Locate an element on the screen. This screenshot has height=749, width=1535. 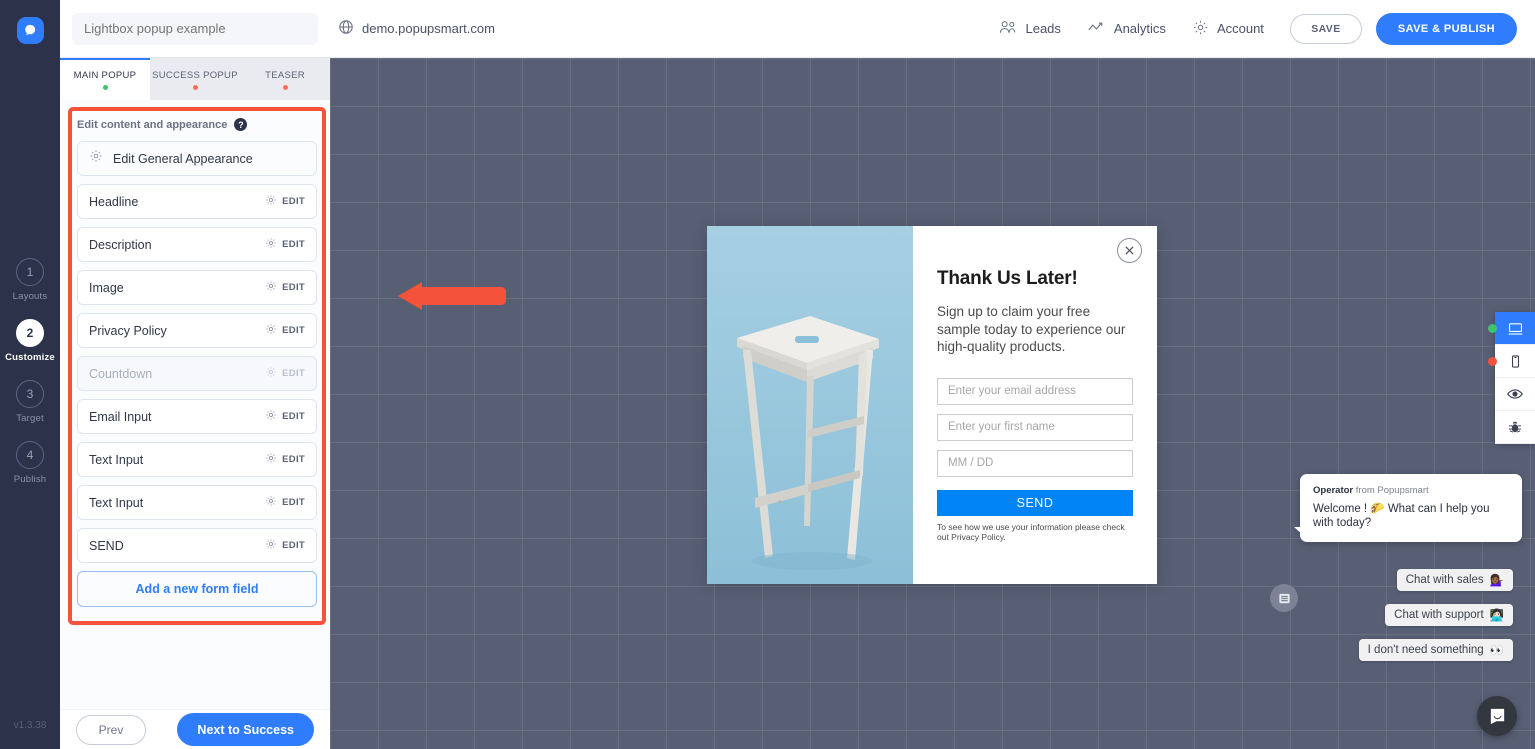
woman-raising-hand-icon: 💁🏾‍♀️ is located at coordinates (1496, 581).